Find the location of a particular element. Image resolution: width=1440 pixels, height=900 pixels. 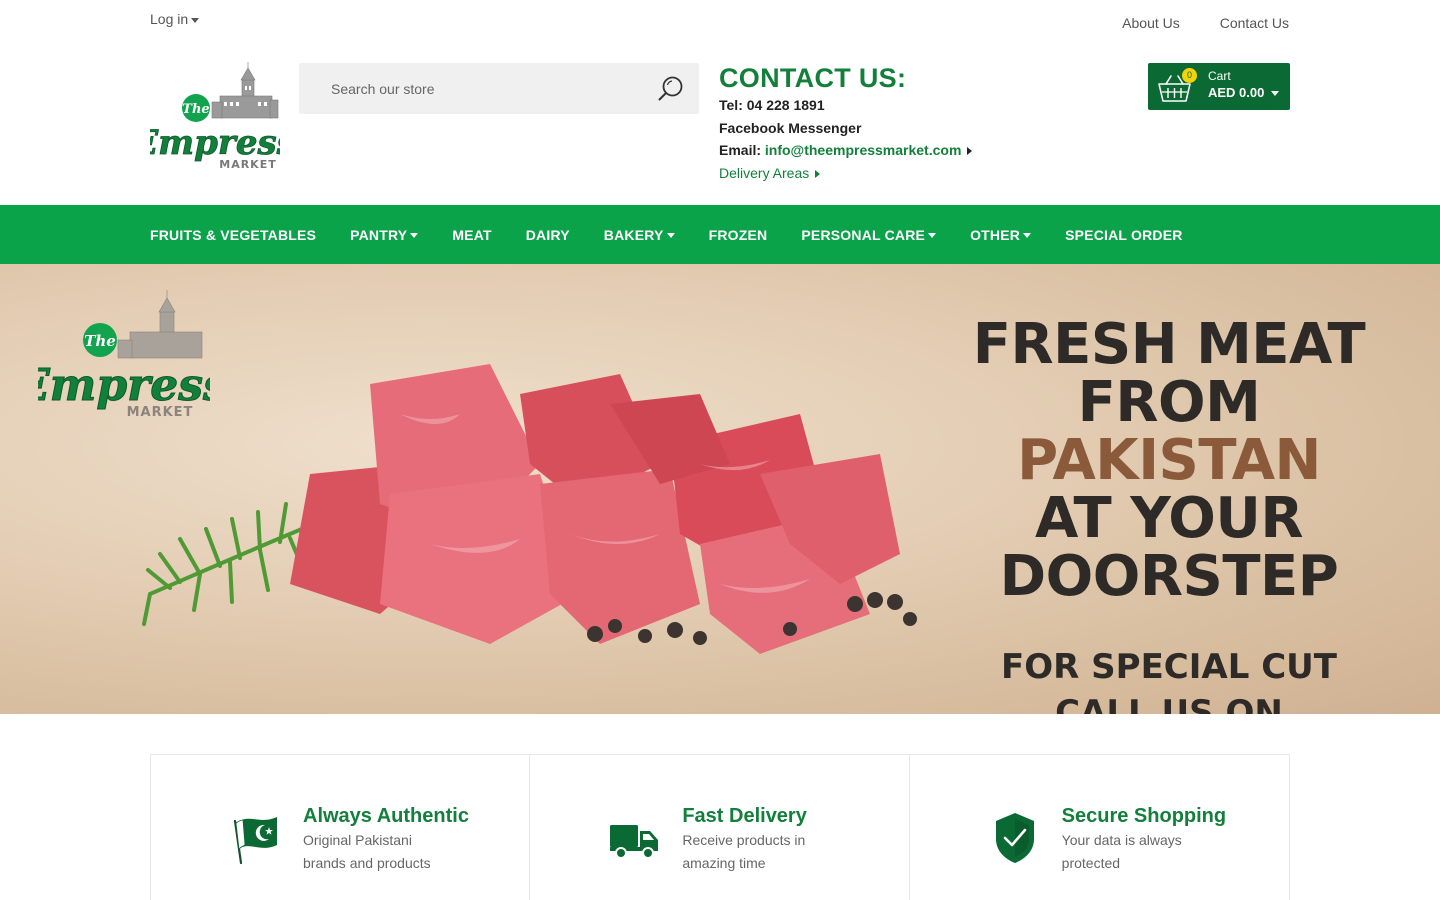

login-dropdown: Log in is located at coordinates (175, 19).